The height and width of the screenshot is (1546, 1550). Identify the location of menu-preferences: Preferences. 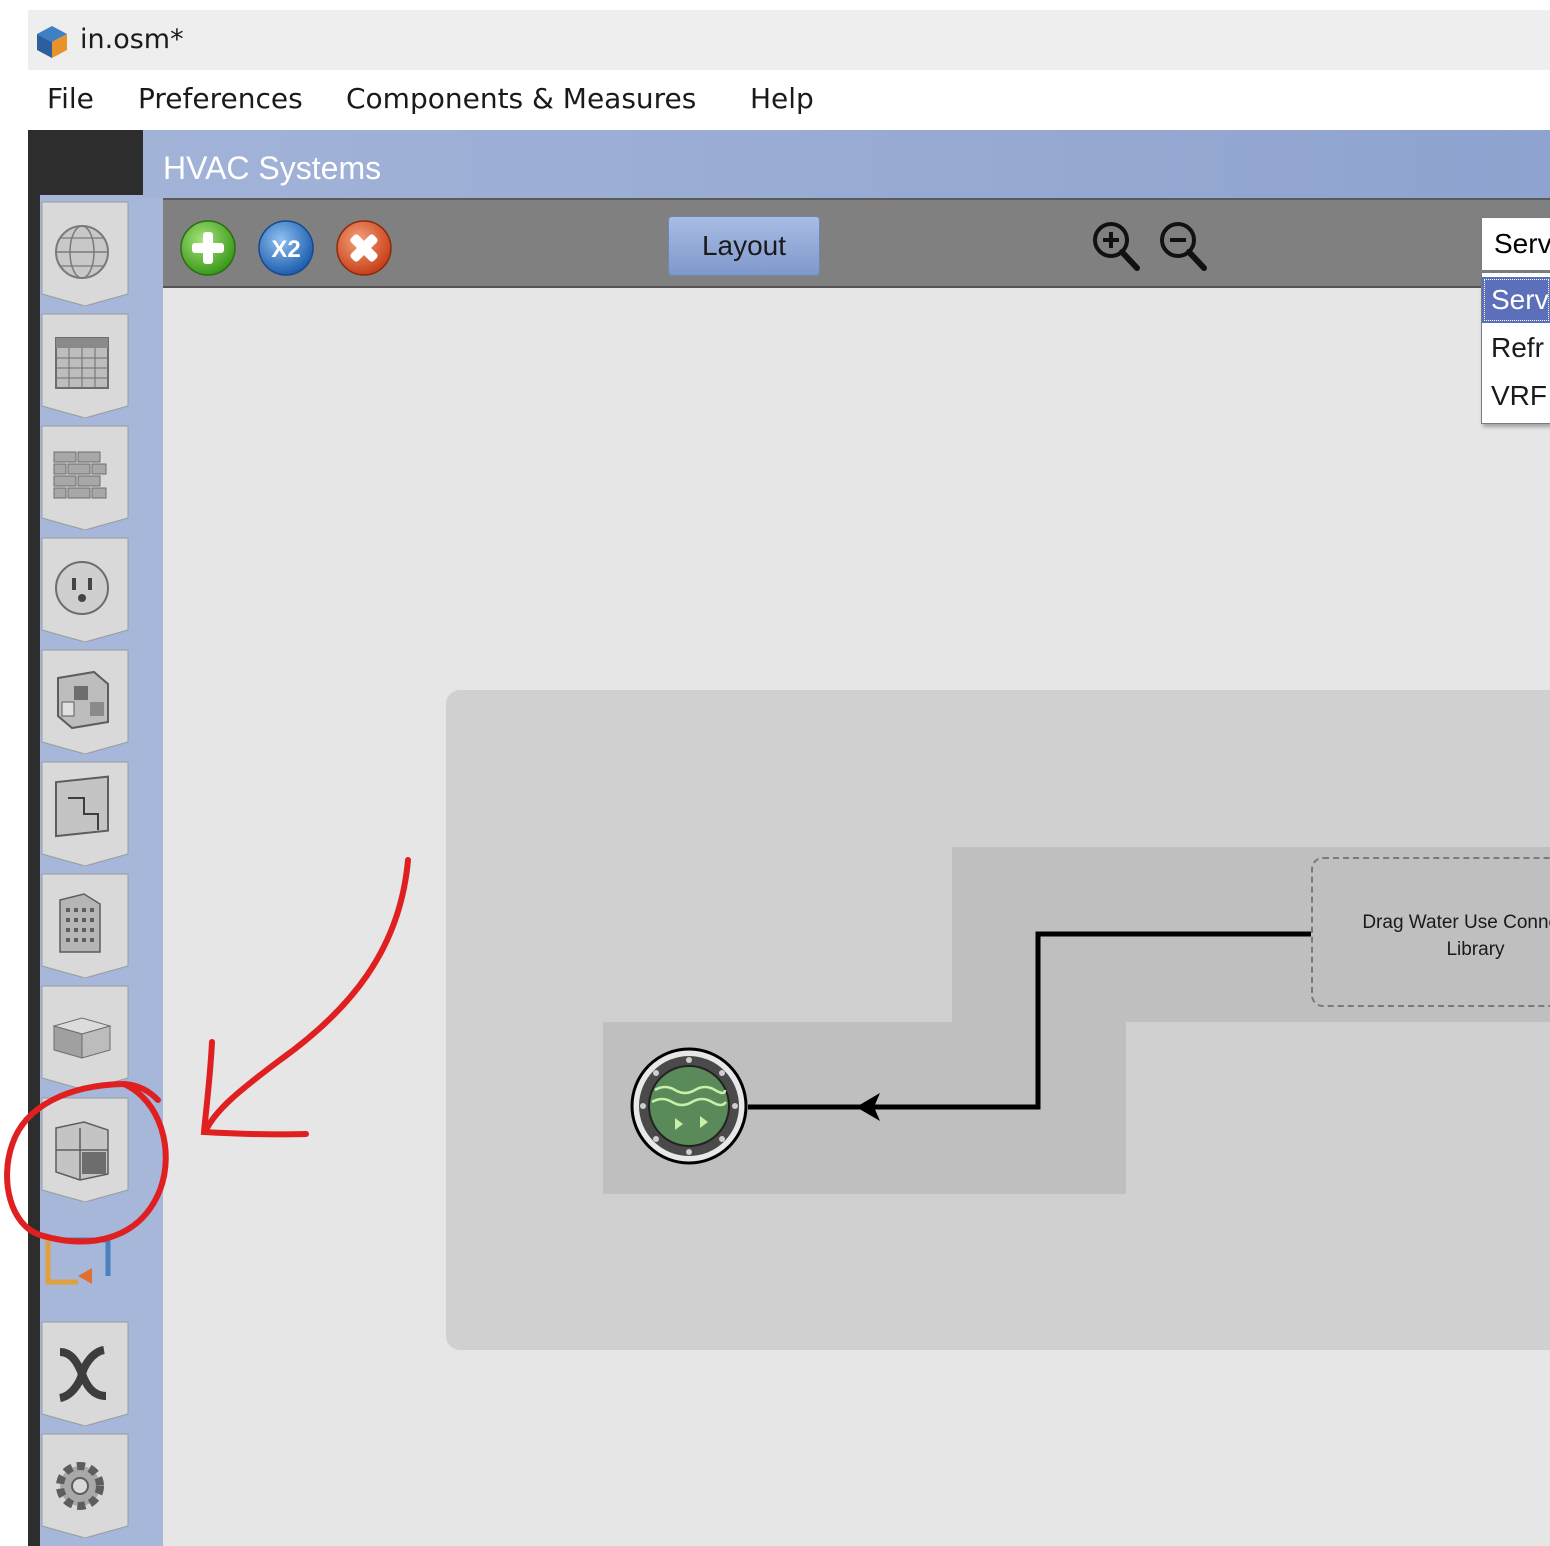
(220, 98).